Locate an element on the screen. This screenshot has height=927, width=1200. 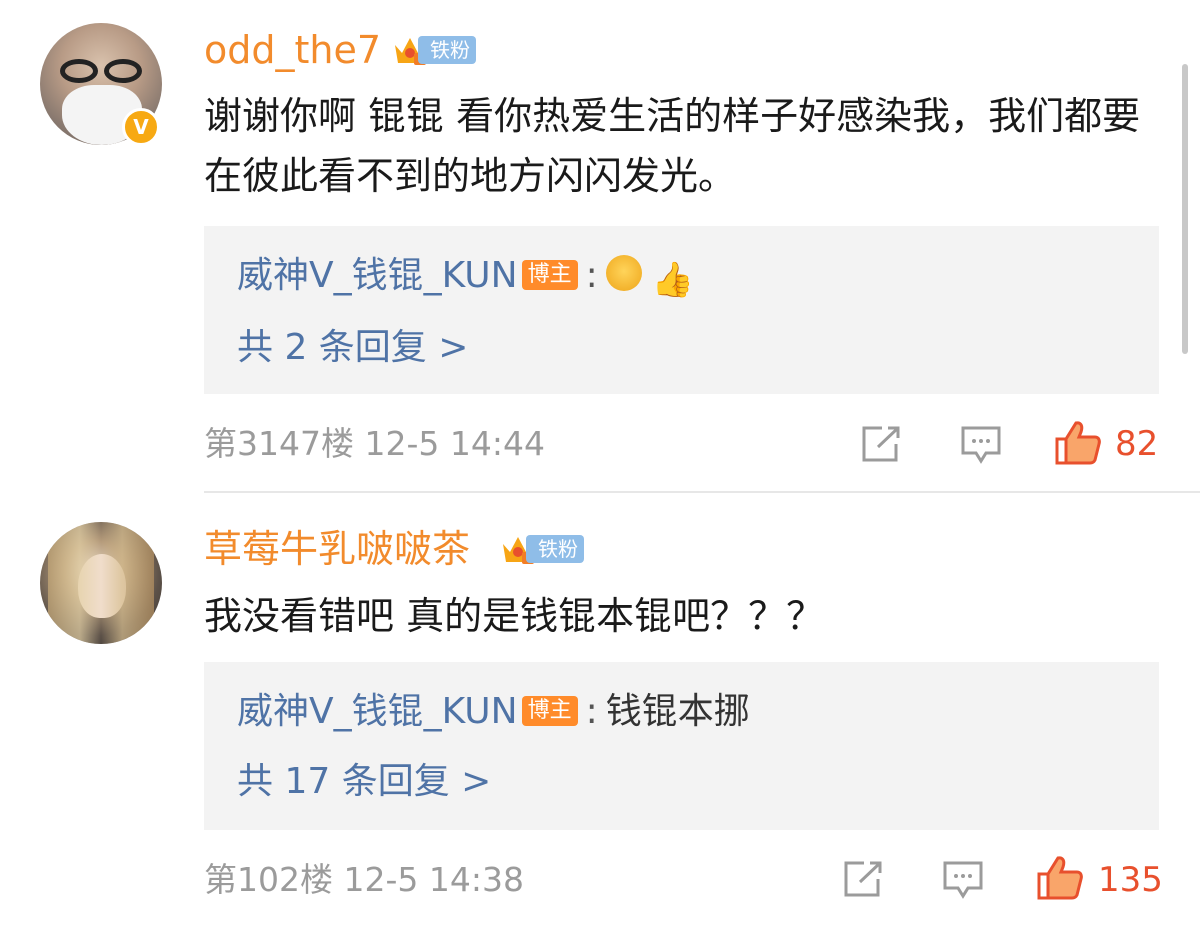
comment-divider is located at coordinates (702, 492).